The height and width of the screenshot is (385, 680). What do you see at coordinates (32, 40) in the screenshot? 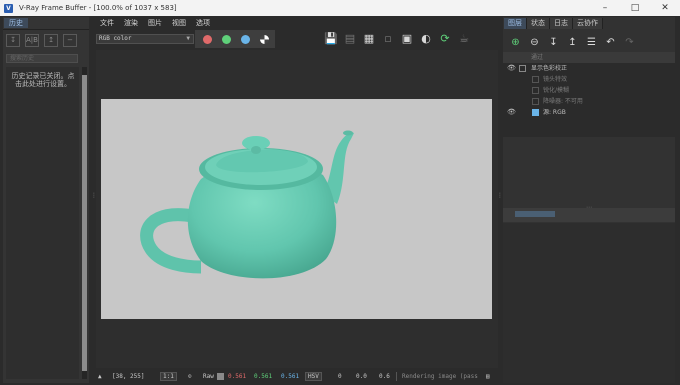
I see `compare-ab-icon: A|B` at bounding box center [32, 40].